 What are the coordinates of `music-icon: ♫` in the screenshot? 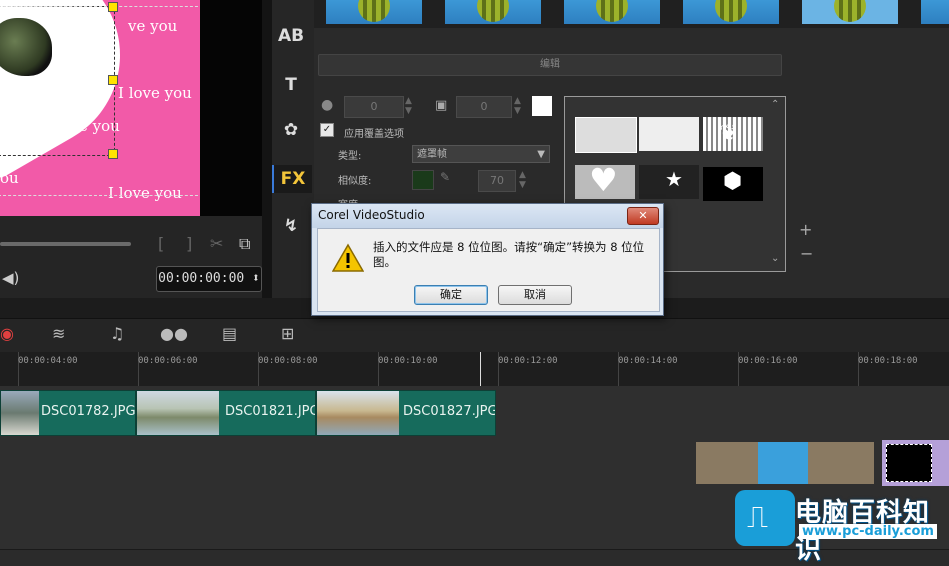 It's located at (117, 333).